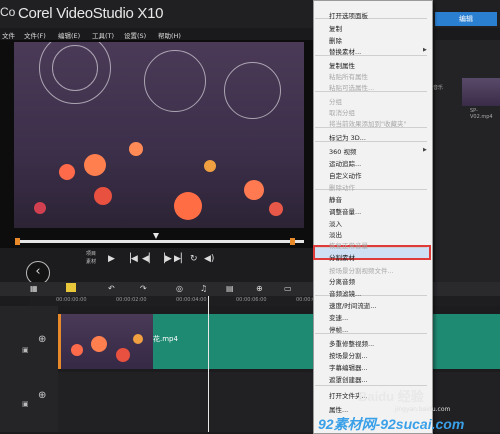 Image resolution: width=500 pixels, height=434 pixels. Describe the element at coordinates (91, 262) in the screenshot. I see `mode-clip: 素材` at that location.